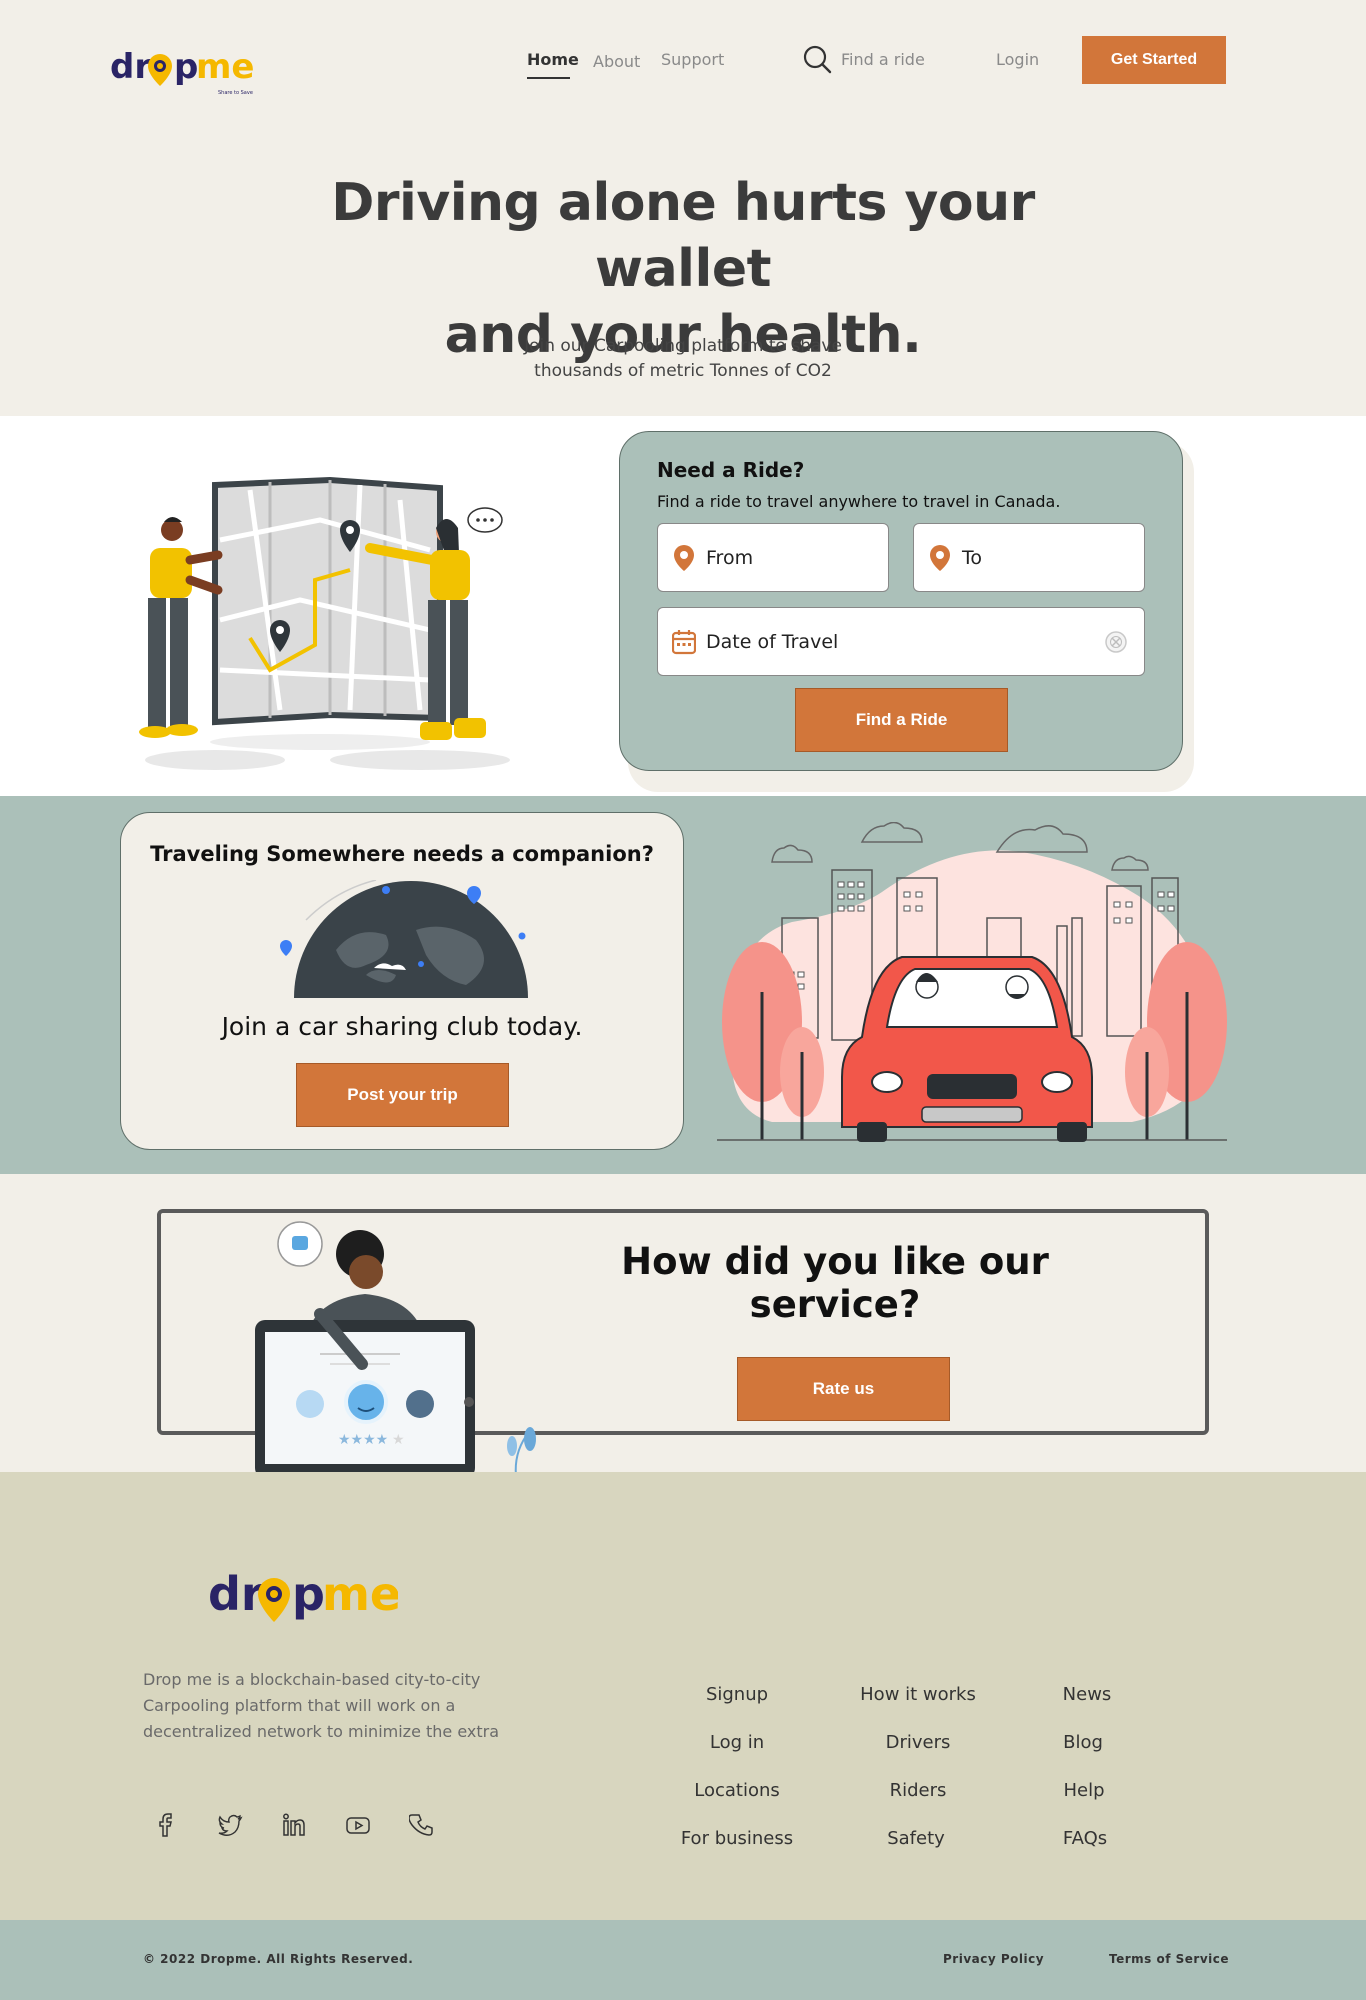  Describe the element at coordinates (731, 470) in the screenshot. I see `ride-card-title: Need a Ride?` at that location.